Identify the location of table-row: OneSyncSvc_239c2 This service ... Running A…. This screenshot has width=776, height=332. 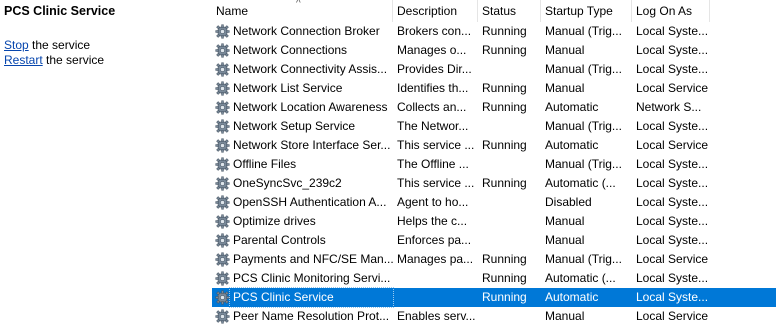
(494, 183).